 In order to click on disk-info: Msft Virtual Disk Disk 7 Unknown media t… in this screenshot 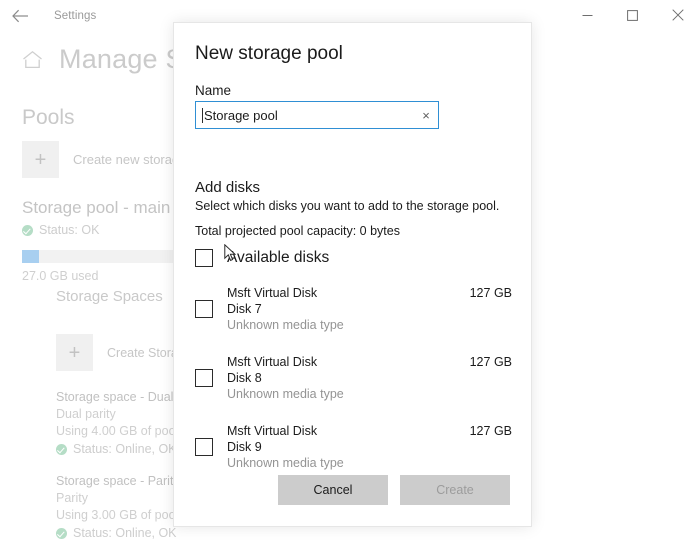, I will do `click(348, 309)`.